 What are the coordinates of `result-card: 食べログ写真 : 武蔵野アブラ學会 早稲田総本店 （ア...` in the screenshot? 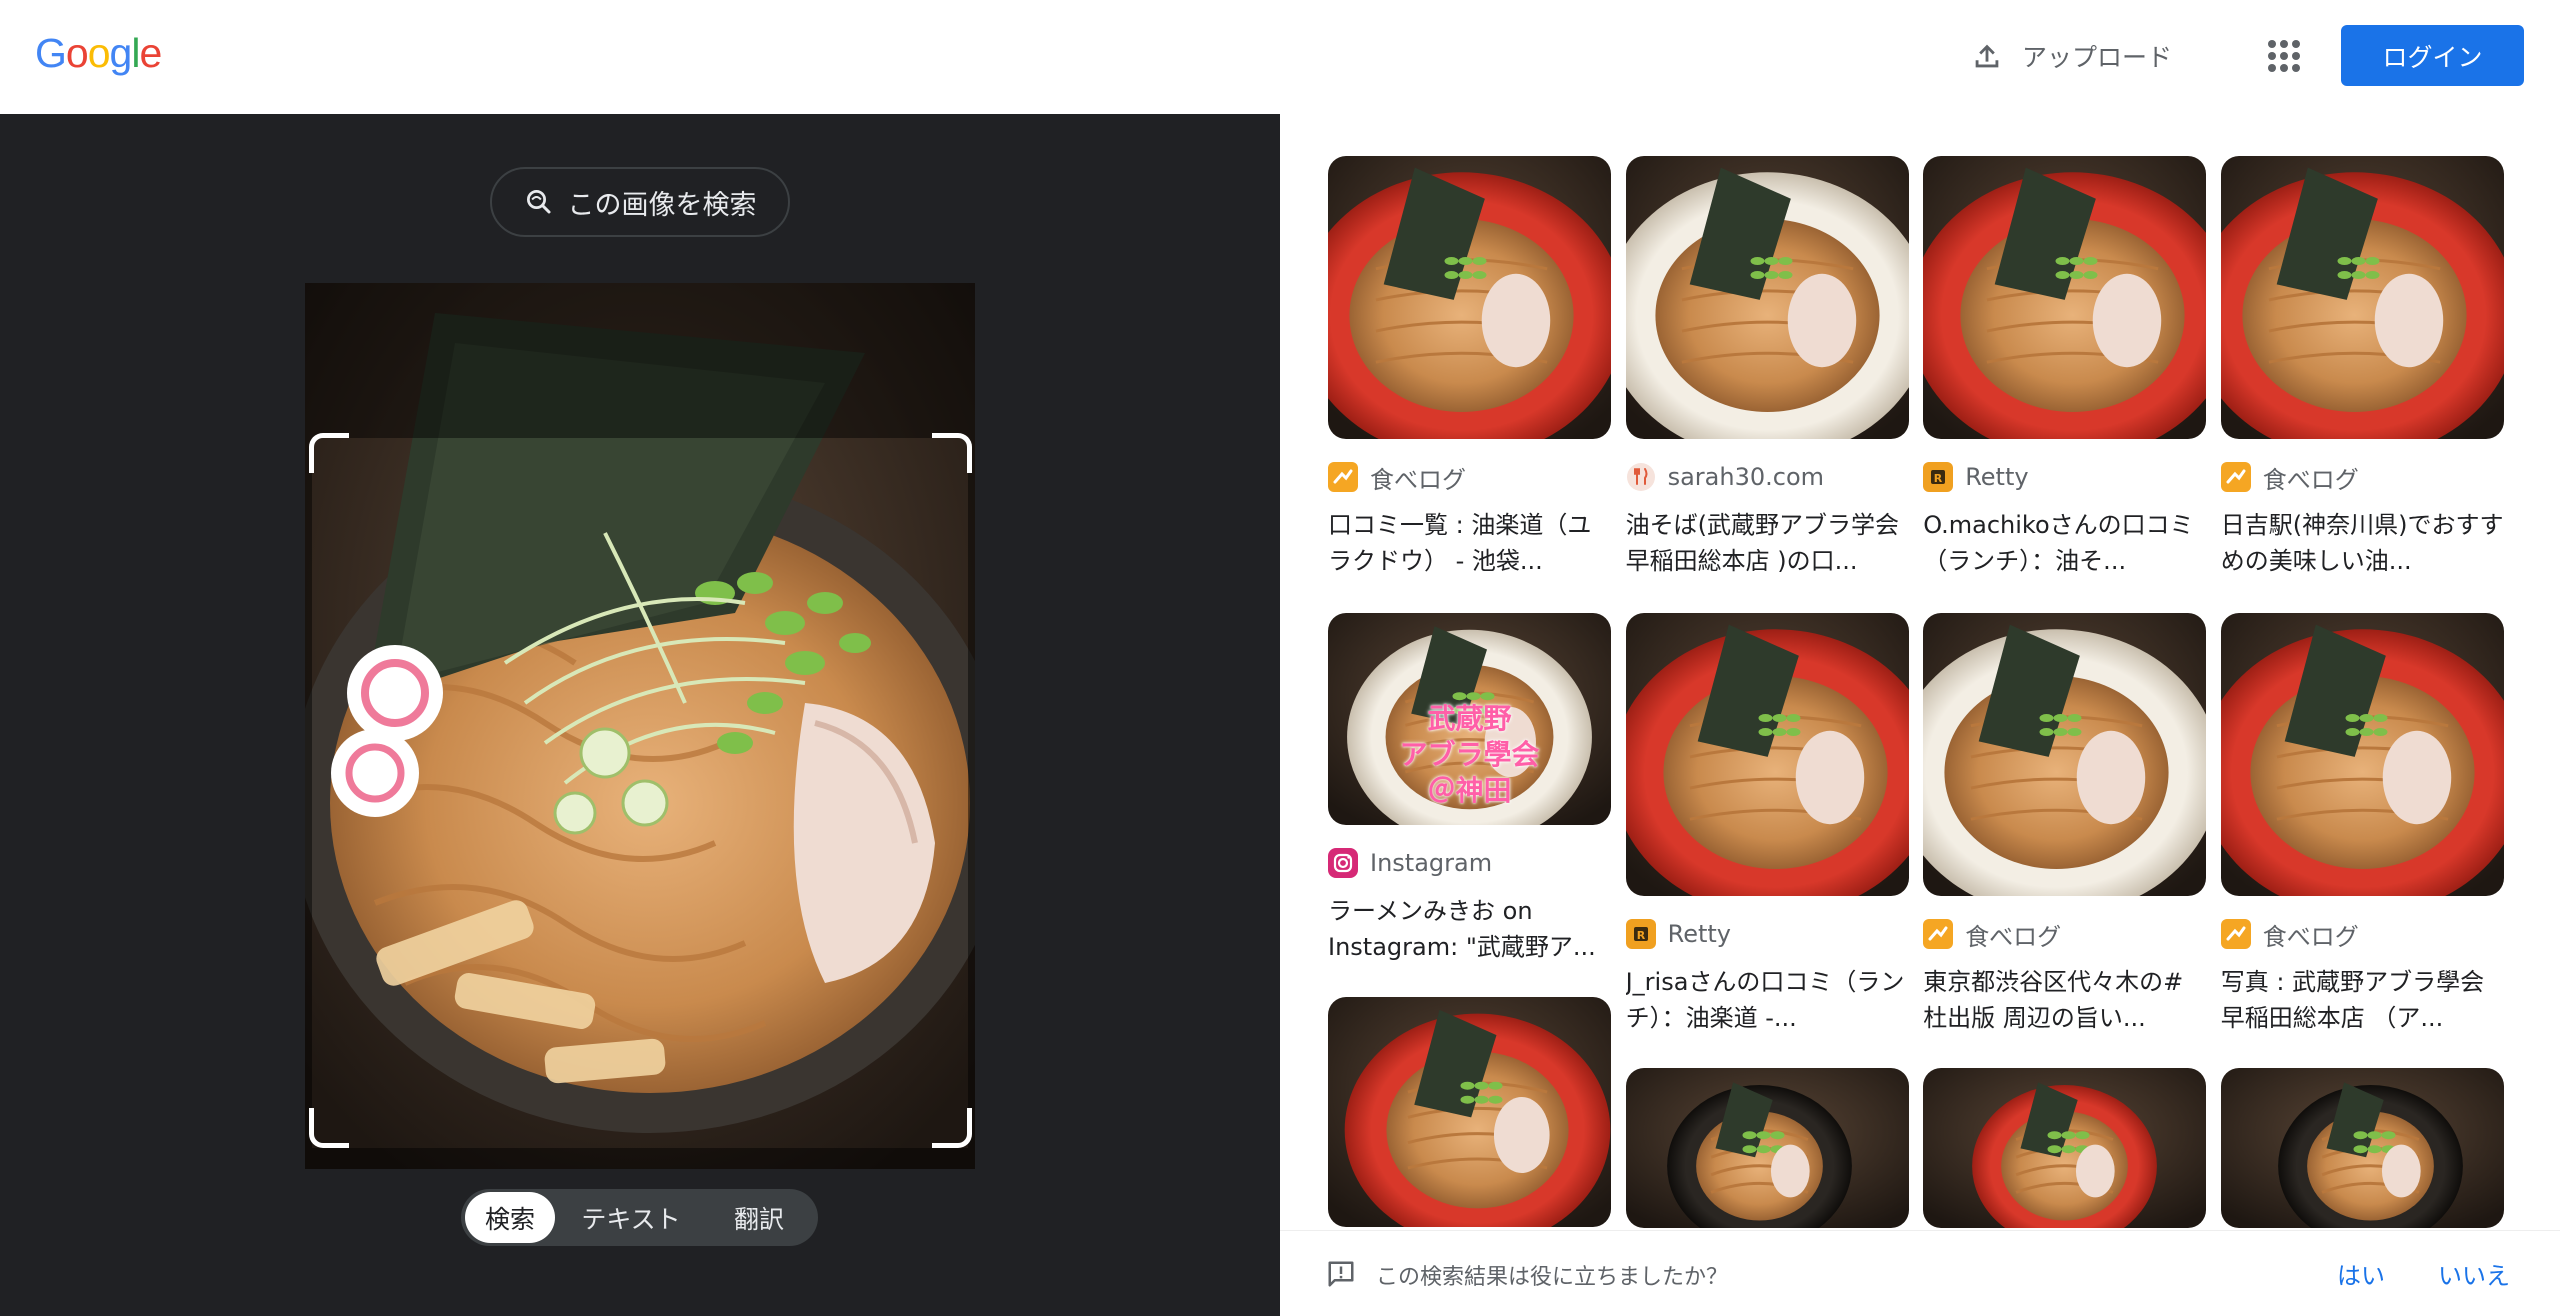 It's located at (2362, 824).